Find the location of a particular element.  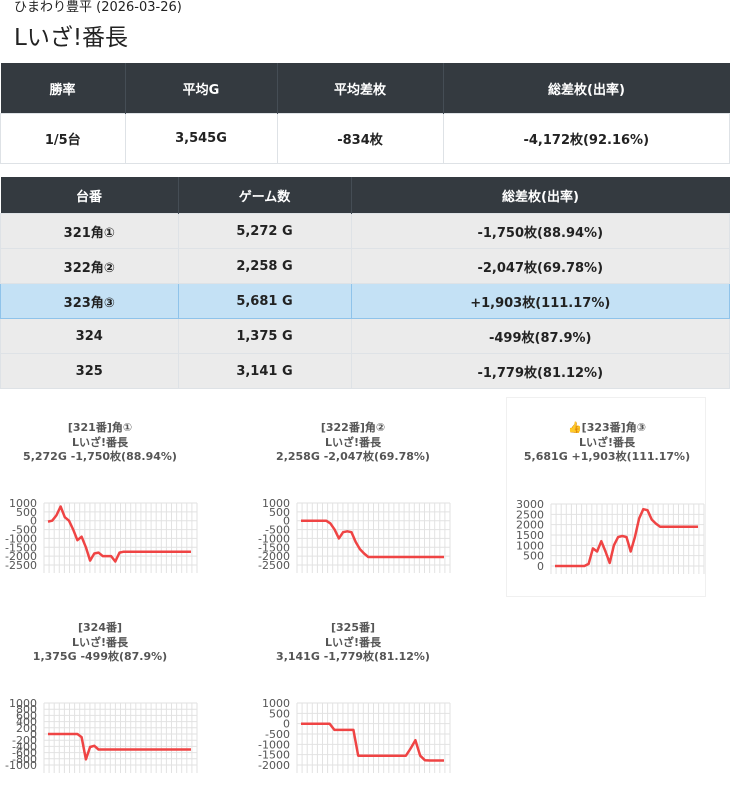

unit-games: 3,141 G is located at coordinates (264, 371).